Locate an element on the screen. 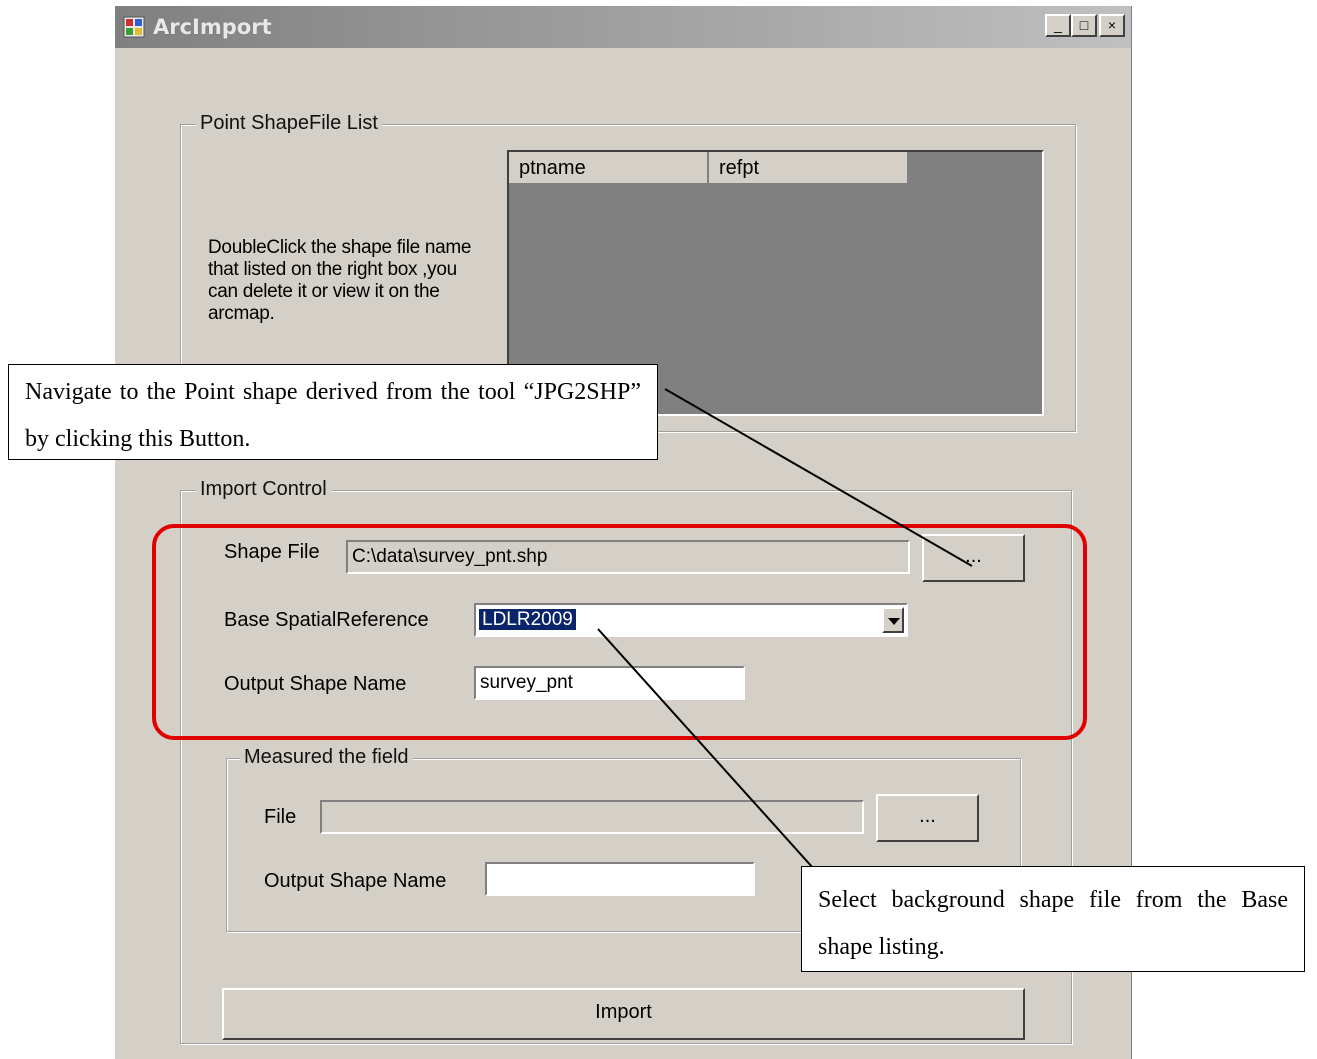  leader-line-navigate is located at coordinates (818, 477).